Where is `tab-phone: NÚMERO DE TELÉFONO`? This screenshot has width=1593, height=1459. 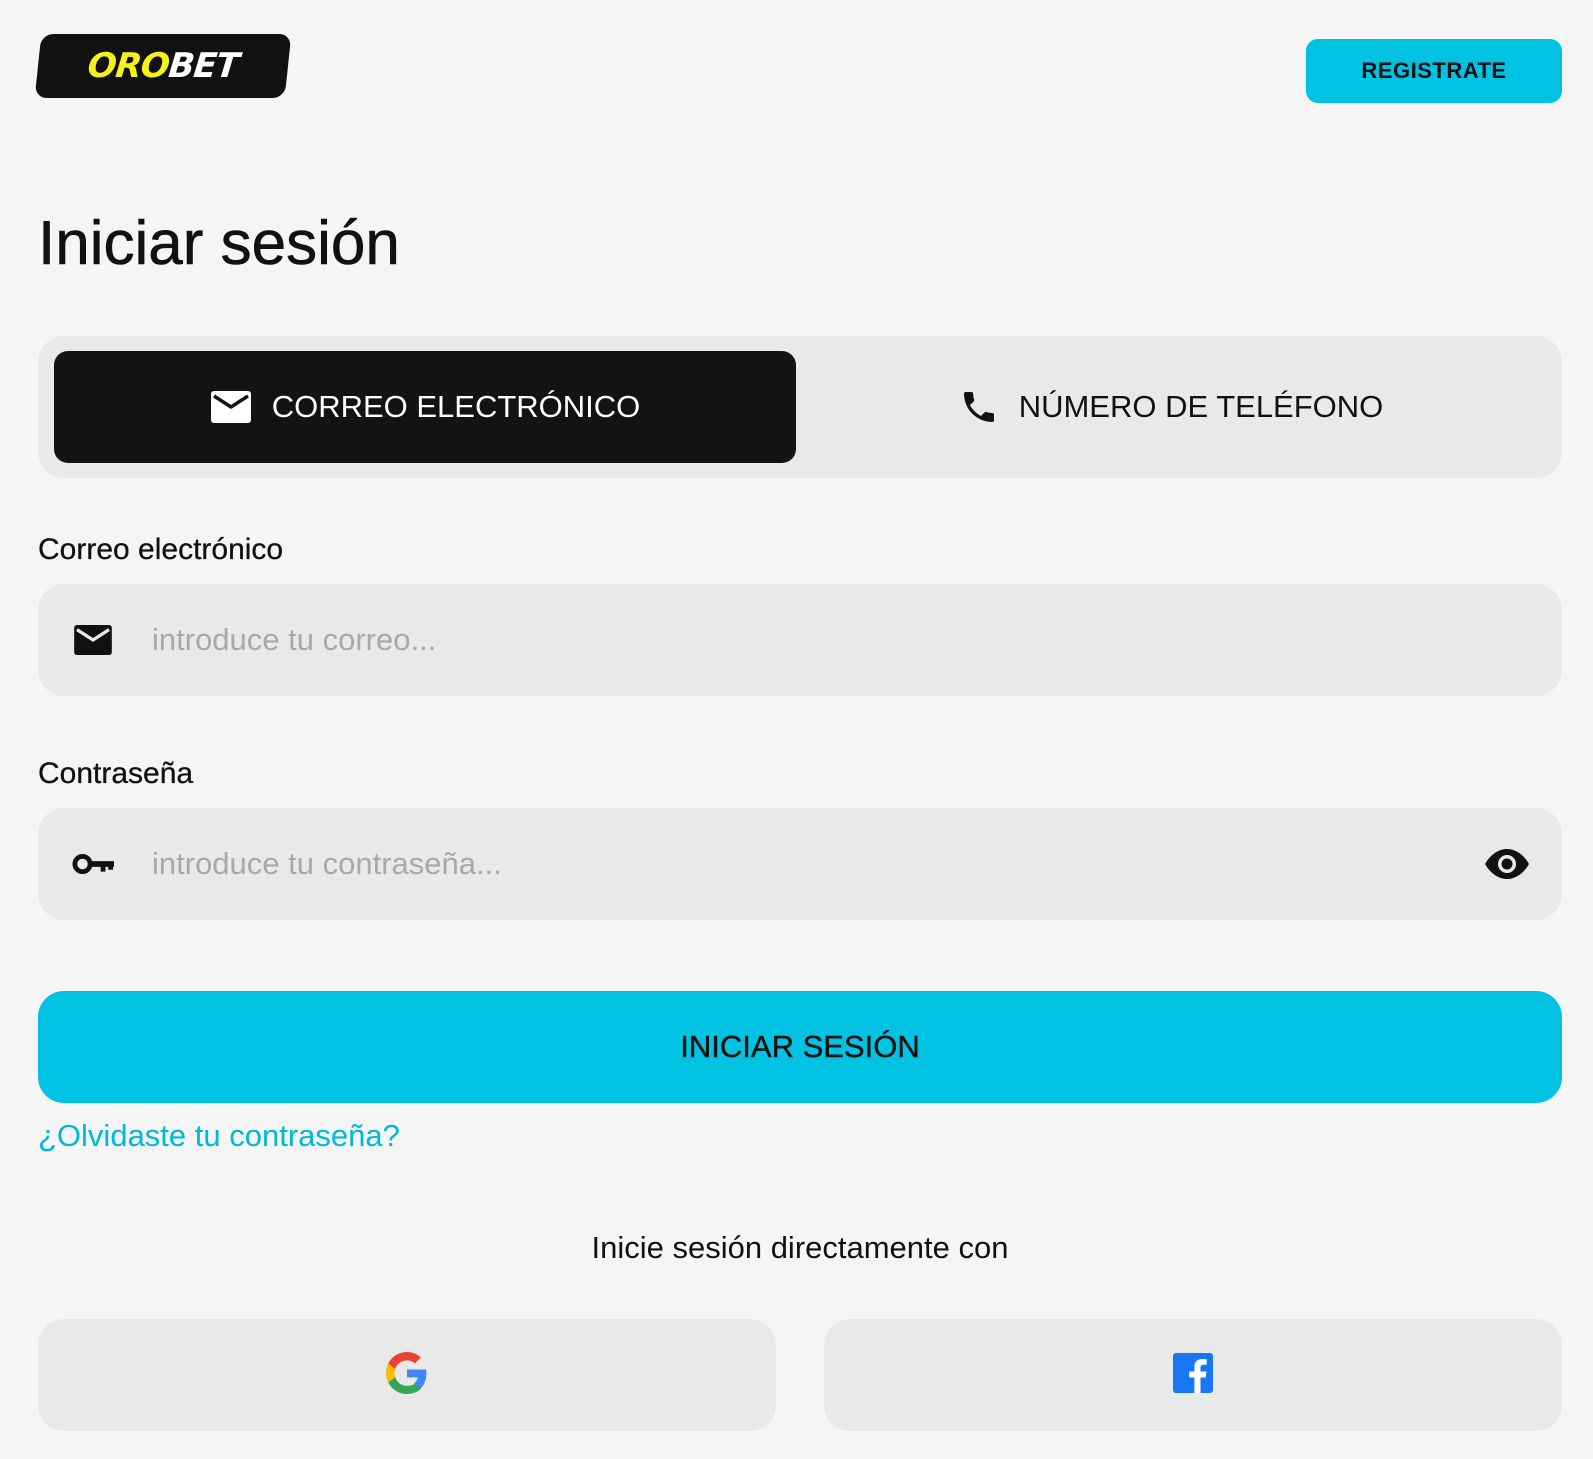
tab-phone: NÚMERO DE TELÉFONO is located at coordinates (1171, 407).